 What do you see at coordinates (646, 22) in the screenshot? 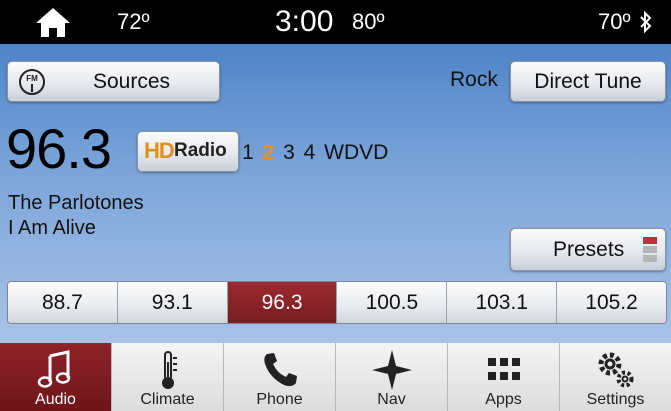
I see `bluetooth-icon` at bounding box center [646, 22].